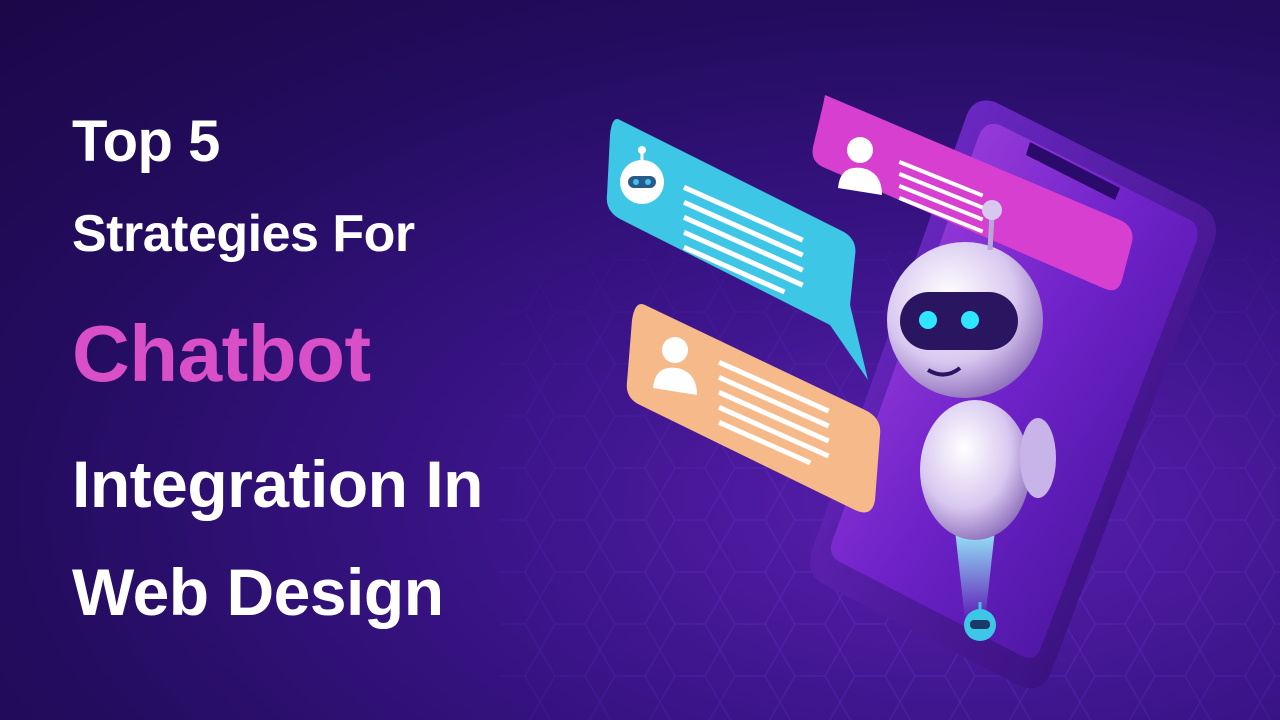 The width and height of the screenshot is (1280, 720). I want to click on headline-highlight: Chatbot, so click(221, 353).